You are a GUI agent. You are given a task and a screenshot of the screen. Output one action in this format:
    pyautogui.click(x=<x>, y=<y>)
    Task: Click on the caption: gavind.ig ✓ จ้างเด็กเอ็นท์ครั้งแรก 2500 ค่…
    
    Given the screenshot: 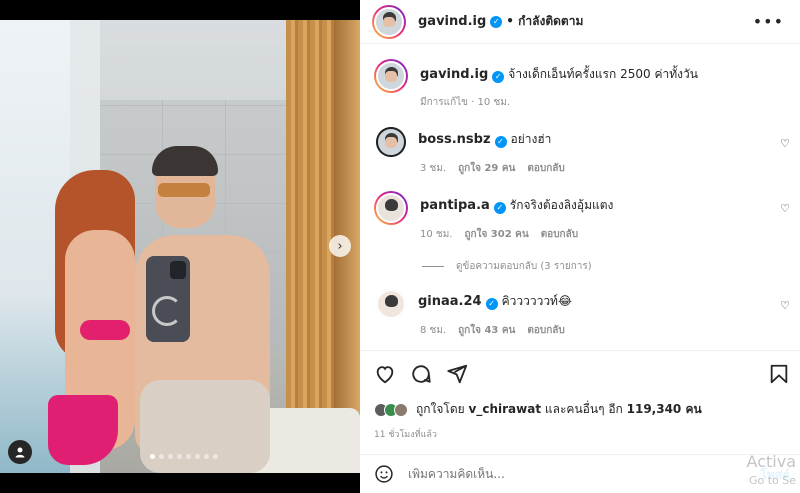 What is the action you would take?
    pyautogui.click(x=584, y=76)
    